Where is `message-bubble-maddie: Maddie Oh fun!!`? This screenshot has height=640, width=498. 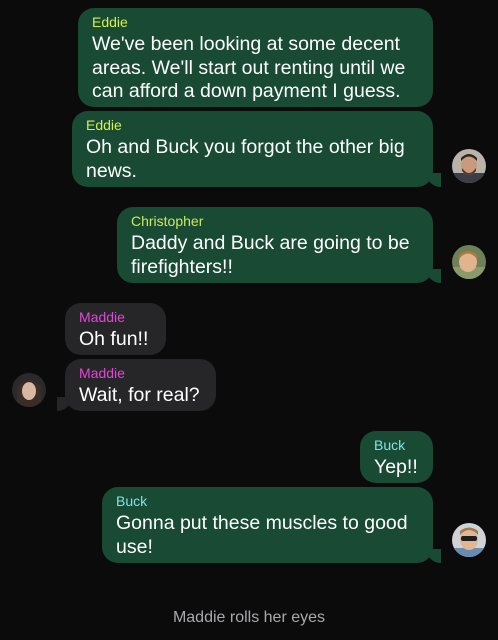 message-bubble-maddie: Maddie Oh fun!! is located at coordinates (115, 329).